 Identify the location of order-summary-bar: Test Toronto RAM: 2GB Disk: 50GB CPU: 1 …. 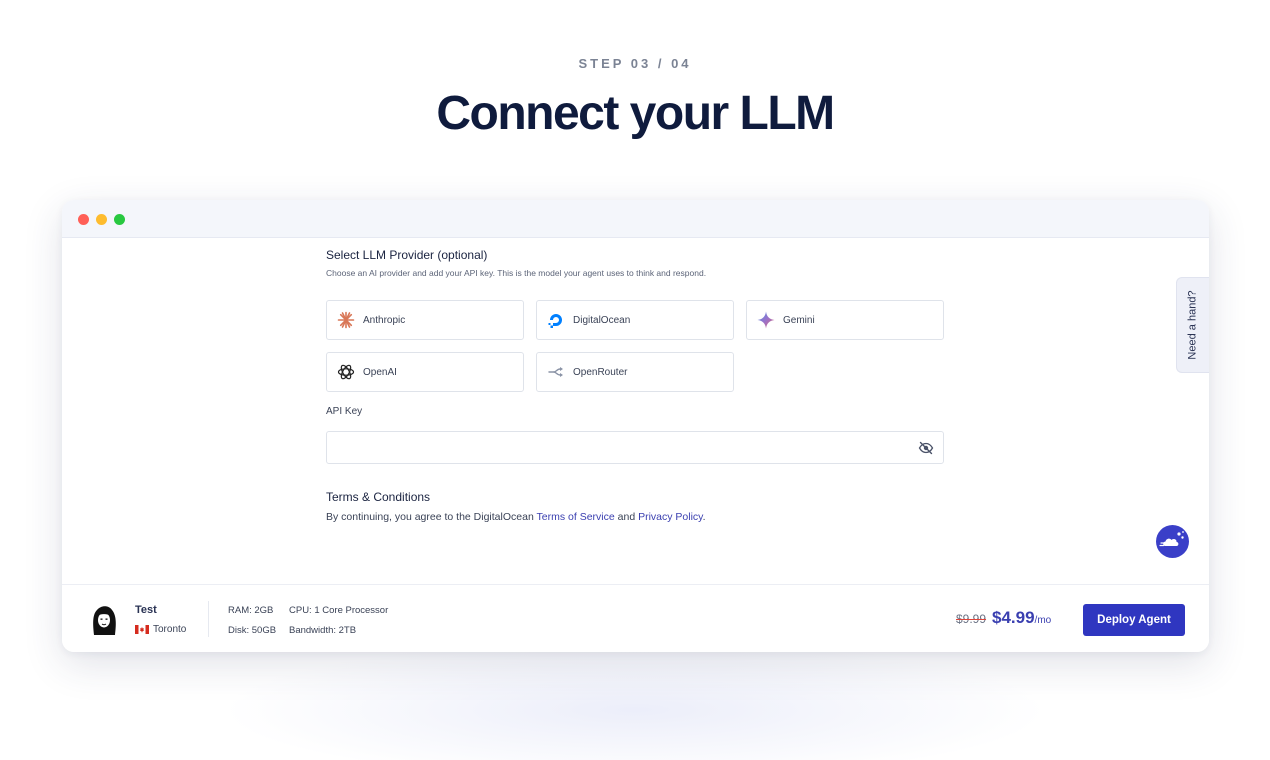
(635, 618).